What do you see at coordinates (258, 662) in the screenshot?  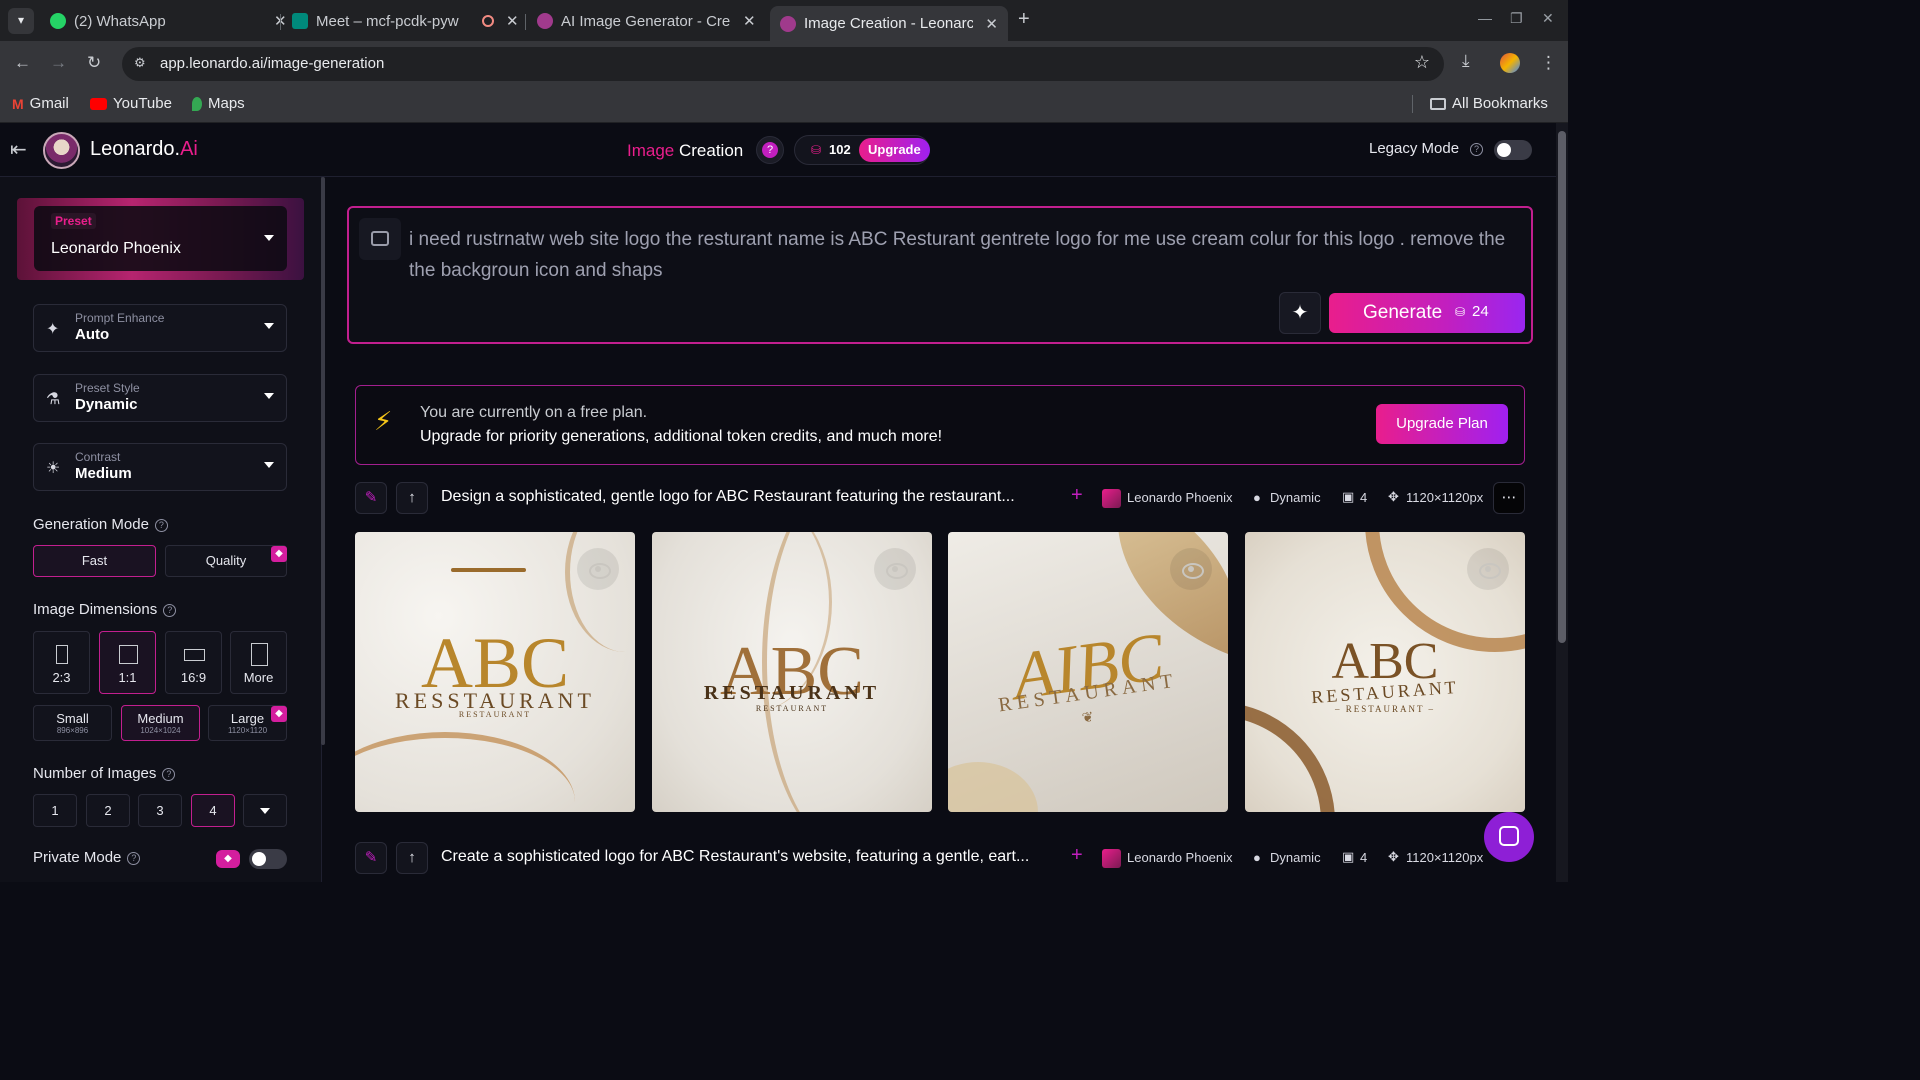 I see `ratio-more-button: More` at bounding box center [258, 662].